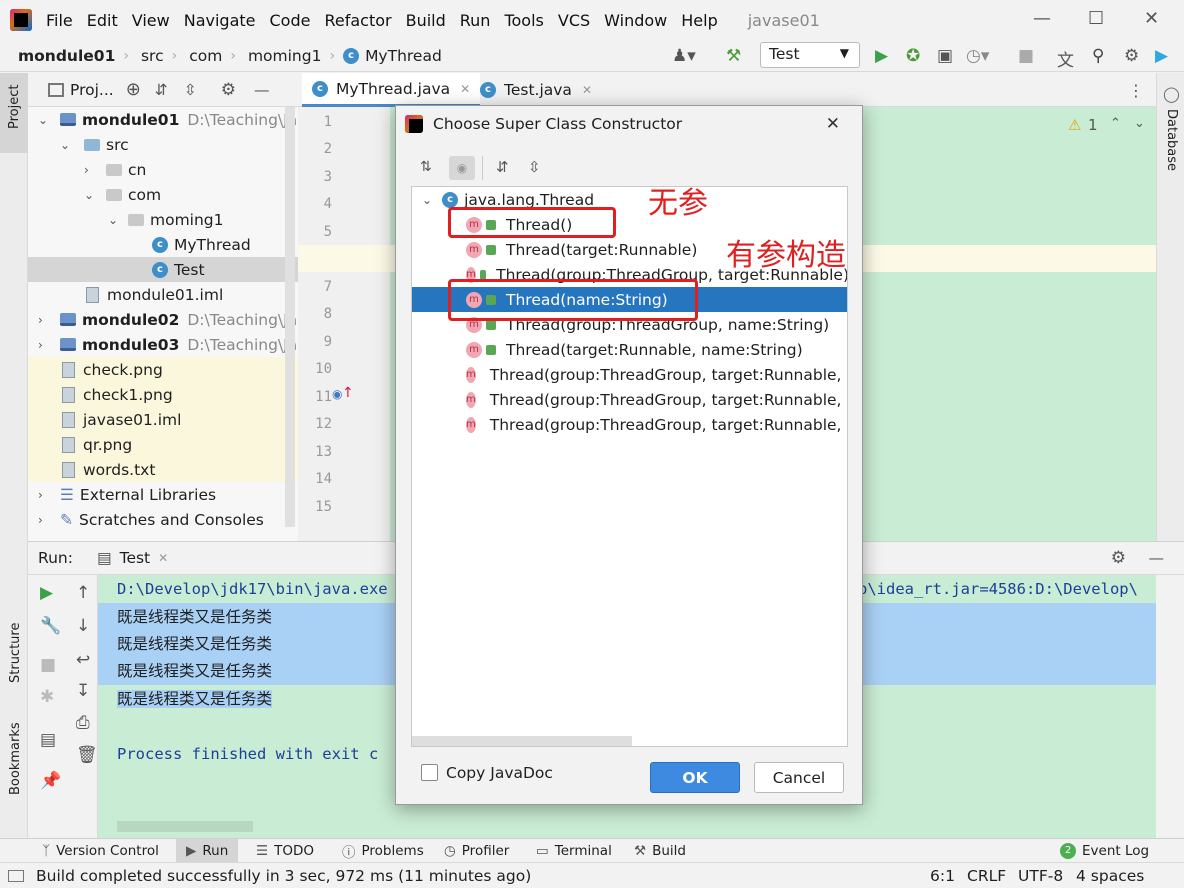  I want to click on maximize-icon: ☐, so click(1096, 18).